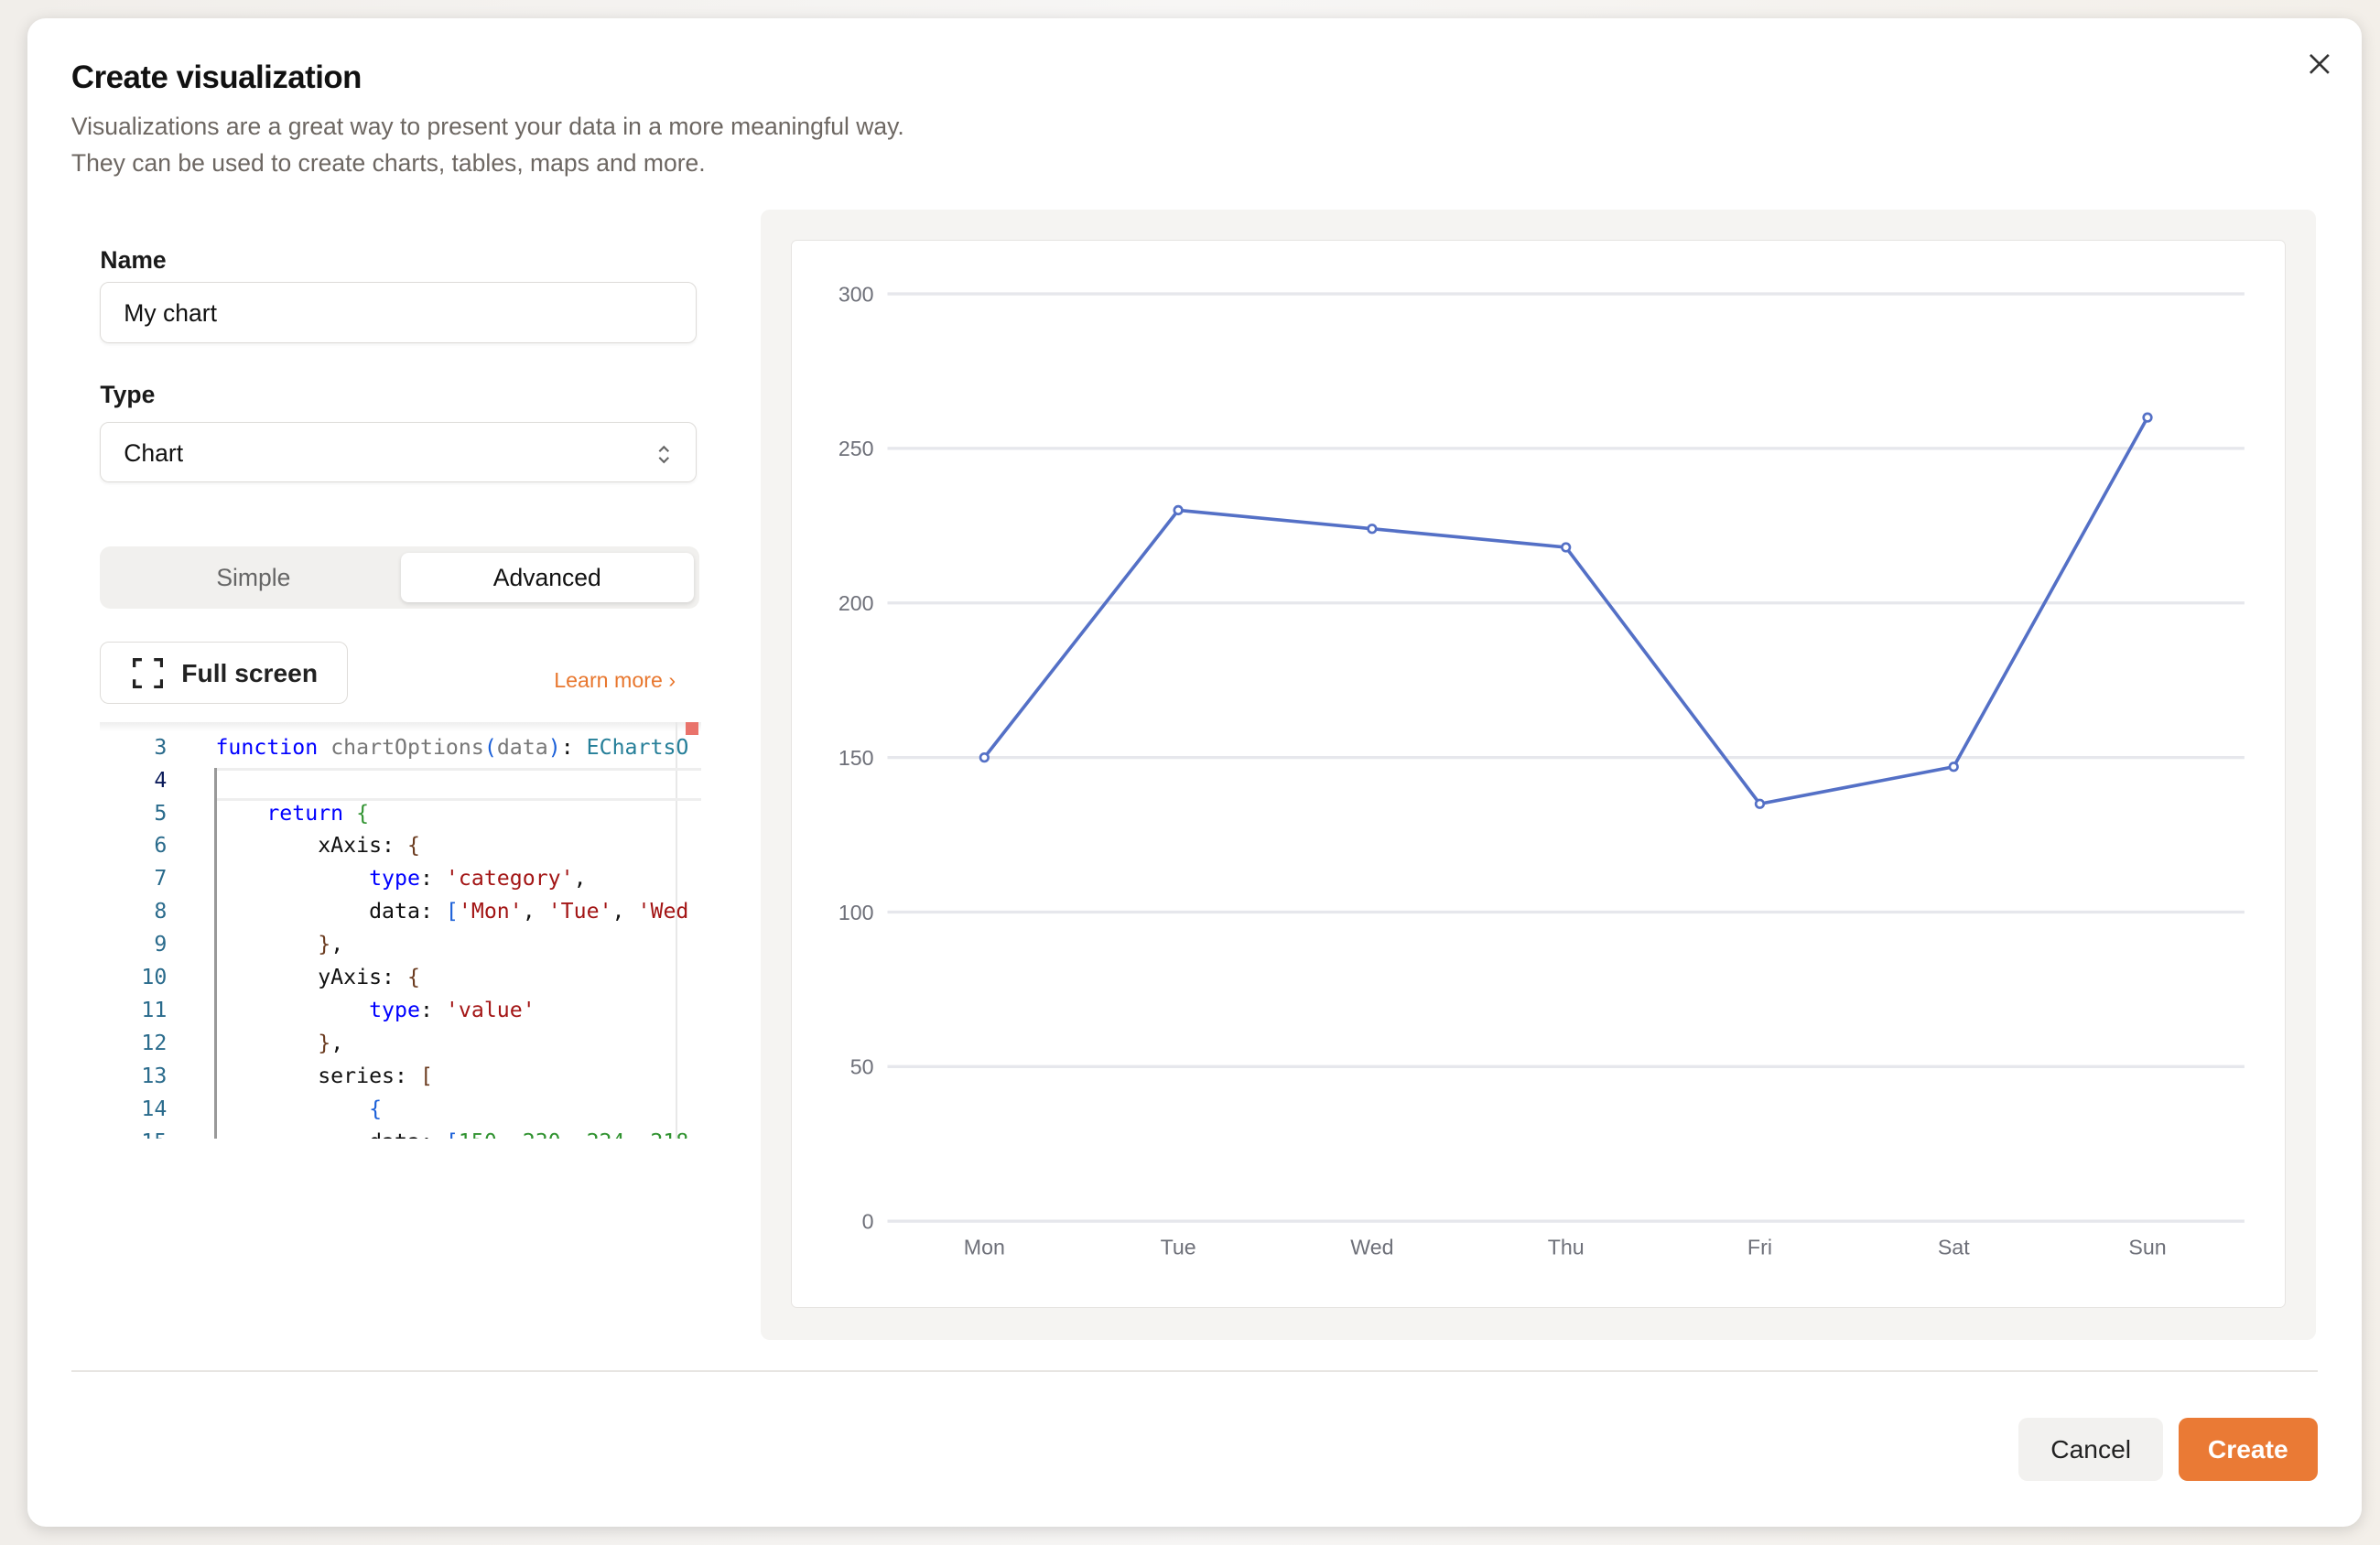  What do you see at coordinates (452, 1010) in the screenshot?
I see `code-line: type: 'value'` at bounding box center [452, 1010].